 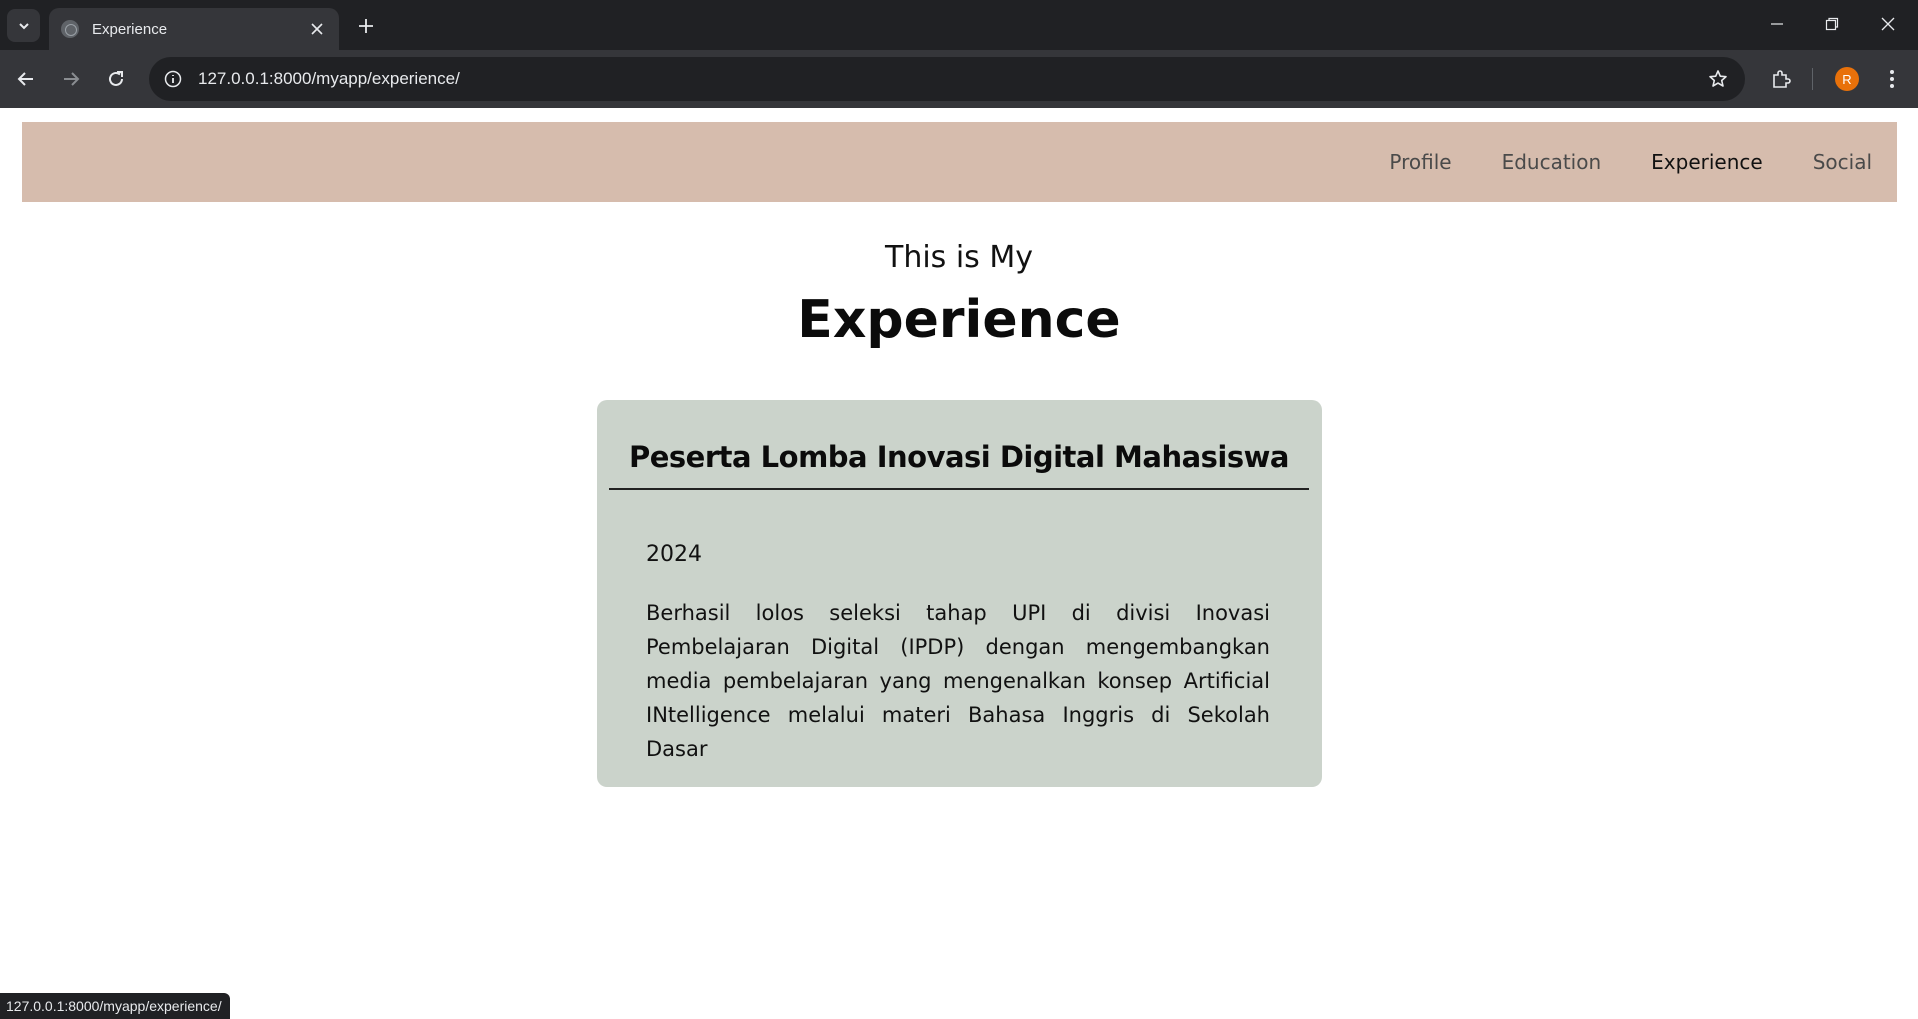 I want to click on address-bar: 127.0.0.1:8000/myapp/experience/, so click(x=947, y=79).